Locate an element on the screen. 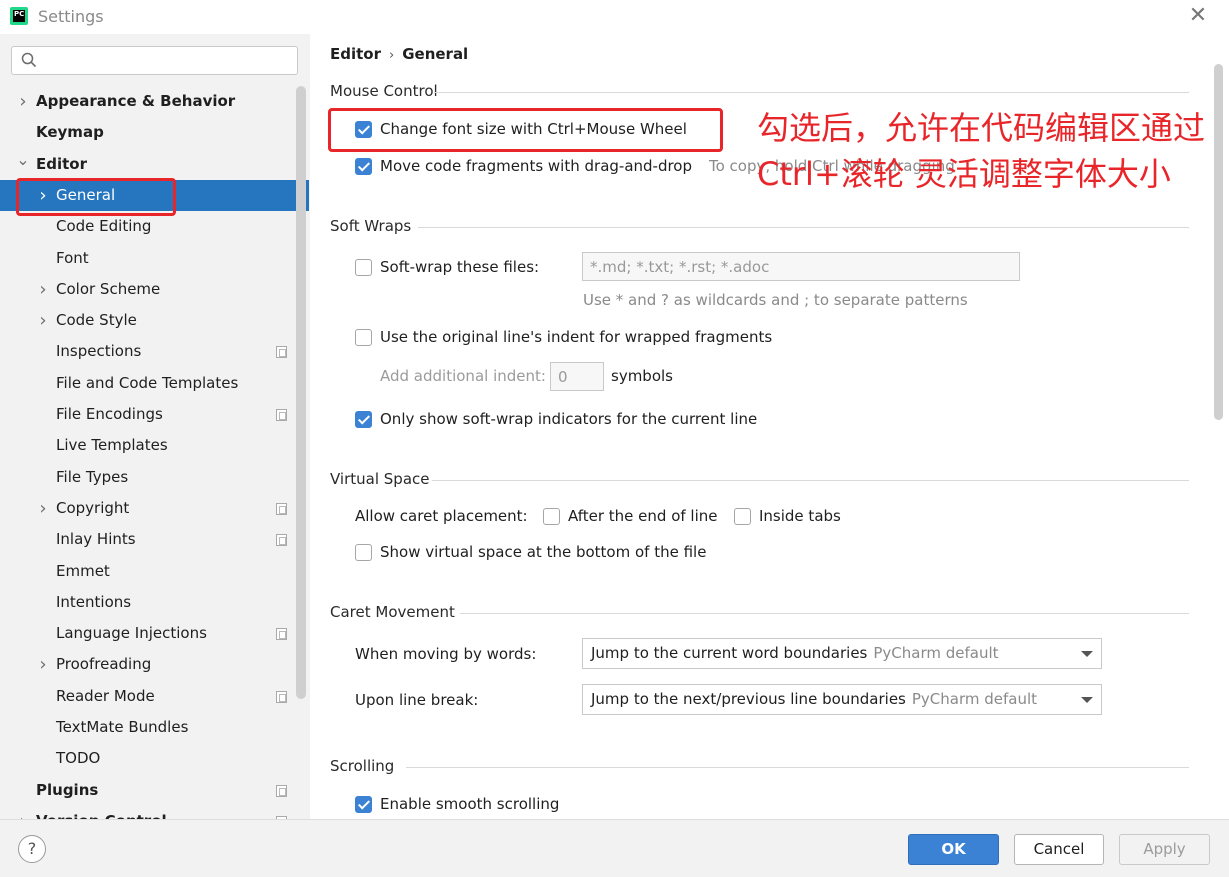 The image size is (1229, 877). breadcrumb-parent: Editor is located at coordinates (355, 54).